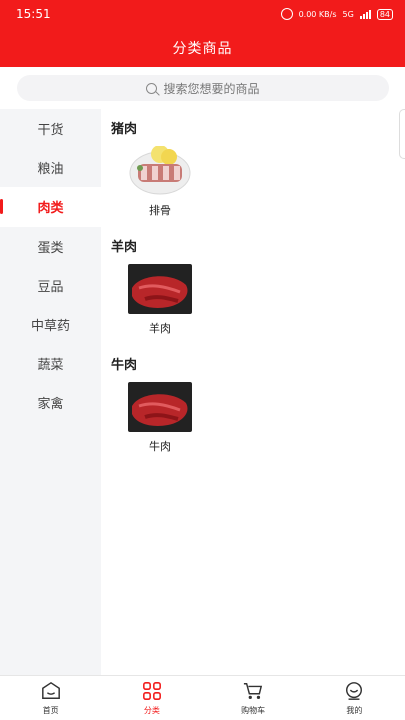 The height and width of the screenshot is (720, 405). What do you see at coordinates (253, 404) in the screenshot?
I see `section-beef: 牛肉 牛肉` at bounding box center [253, 404].